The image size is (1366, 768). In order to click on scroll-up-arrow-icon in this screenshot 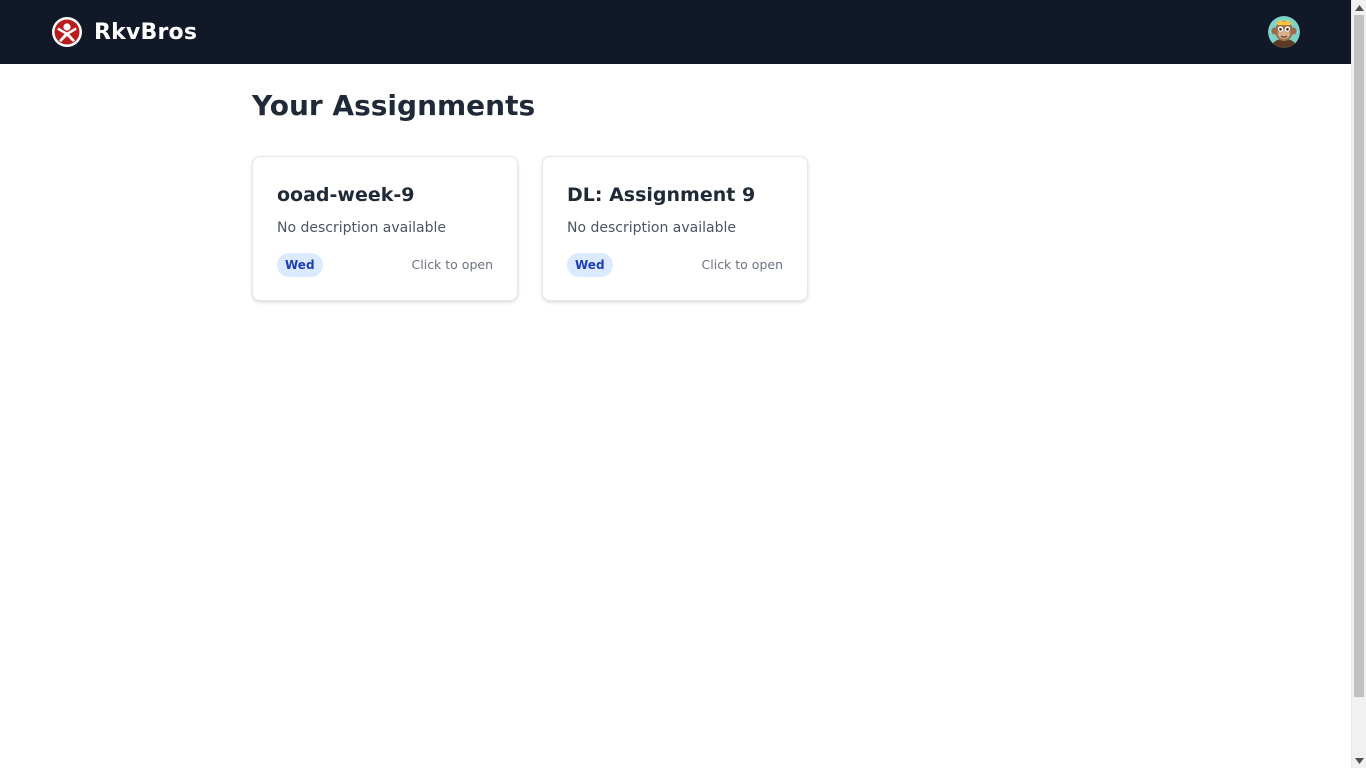, I will do `click(1359, 7)`.